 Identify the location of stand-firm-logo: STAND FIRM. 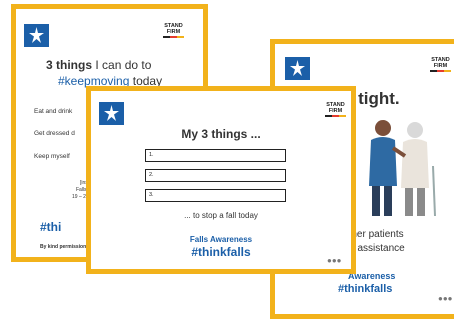
(173, 30).